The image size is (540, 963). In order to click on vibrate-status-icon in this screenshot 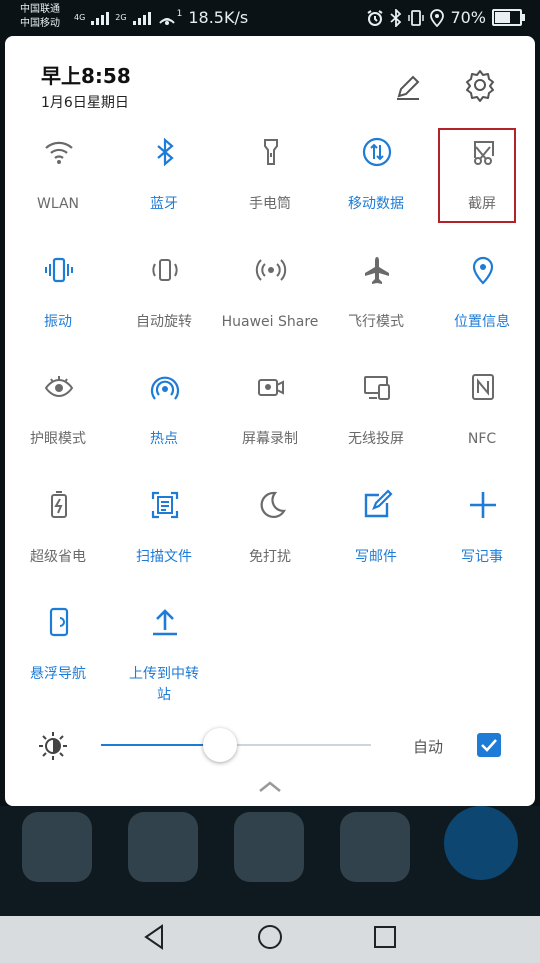, I will do `click(416, 17)`.